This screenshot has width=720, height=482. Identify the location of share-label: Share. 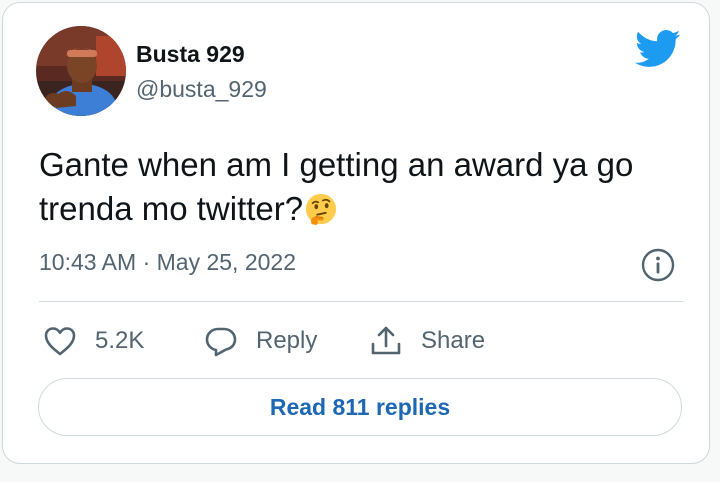
(453, 340).